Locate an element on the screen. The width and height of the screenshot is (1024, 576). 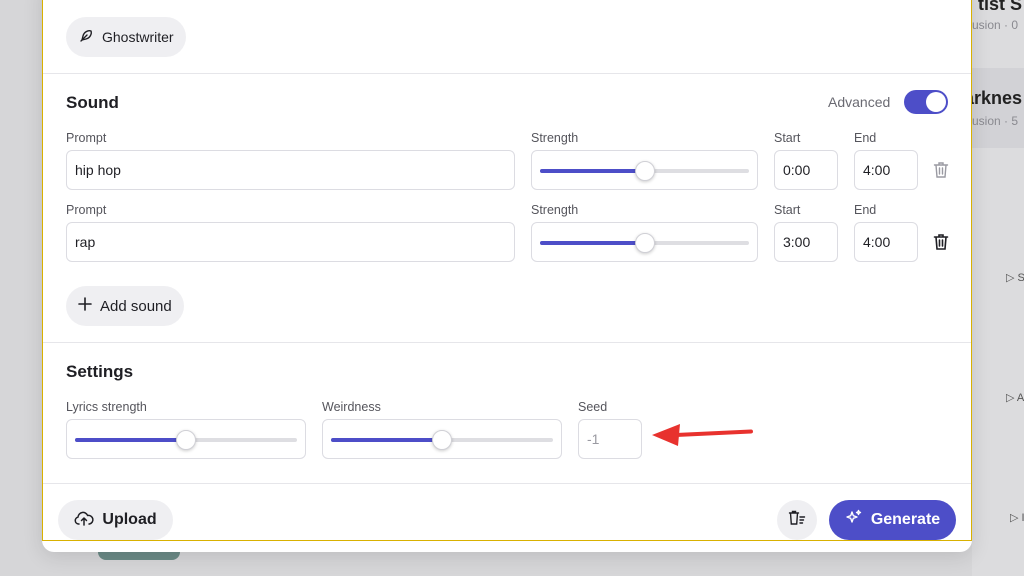
feather-icon is located at coordinates (86, 37).